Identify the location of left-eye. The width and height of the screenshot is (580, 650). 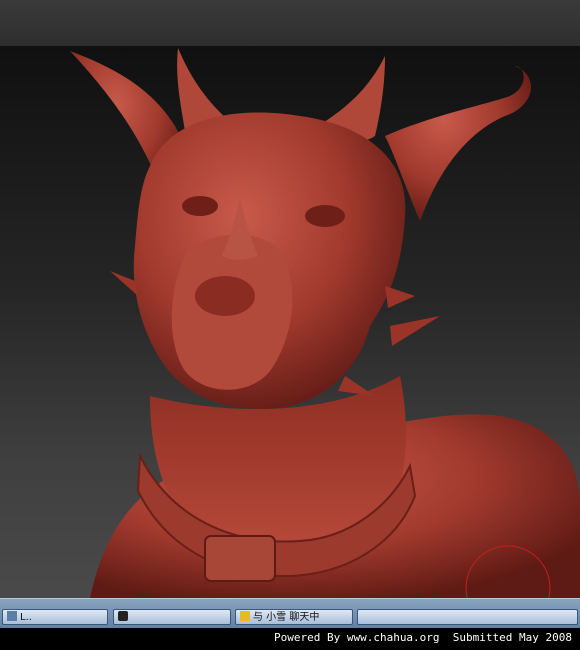
(200, 206).